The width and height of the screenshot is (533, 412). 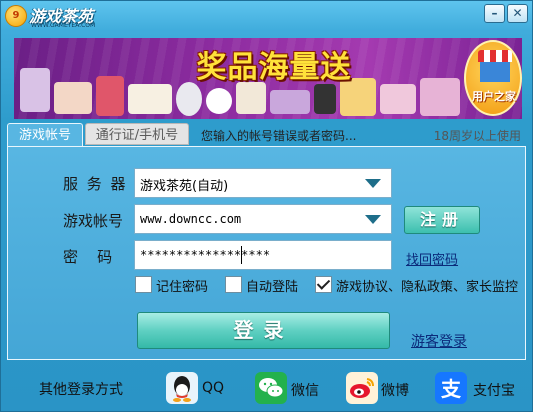 What do you see at coordinates (16, 16) in the screenshot?
I see `logo-badge-icon: 9` at bounding box center [16, 16].